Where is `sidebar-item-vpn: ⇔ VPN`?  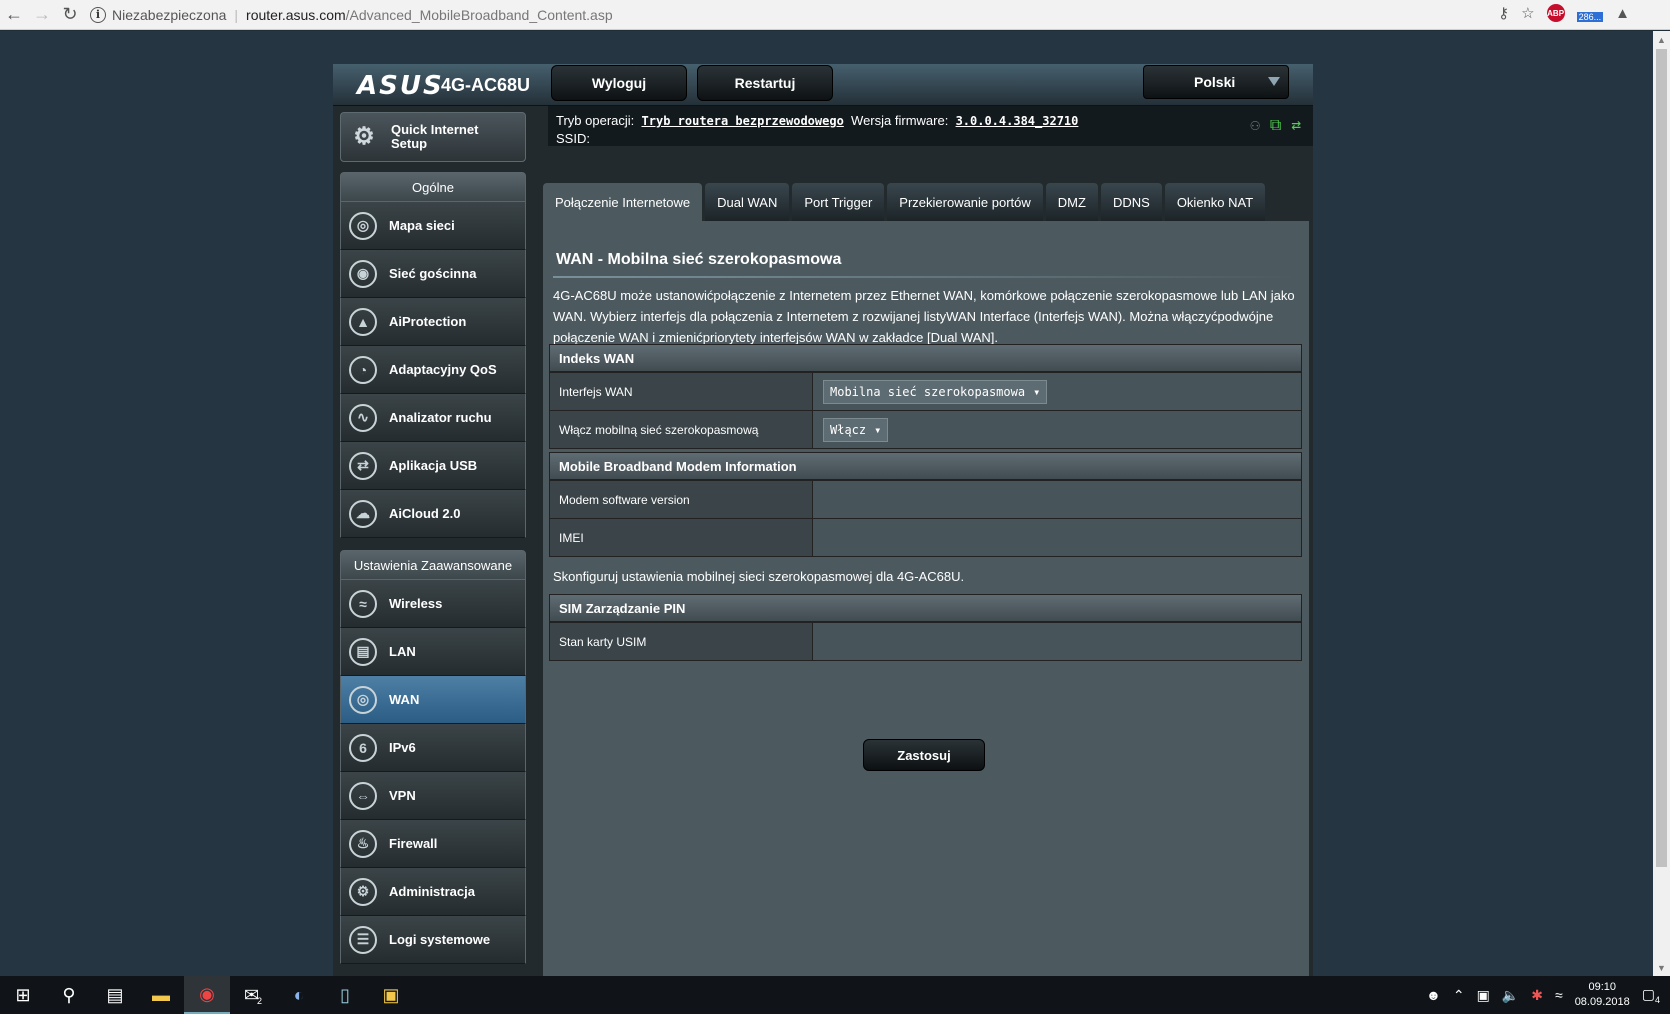
sidebar-item-vpn: ⇔ VPN is located at coordinates (433, 796).